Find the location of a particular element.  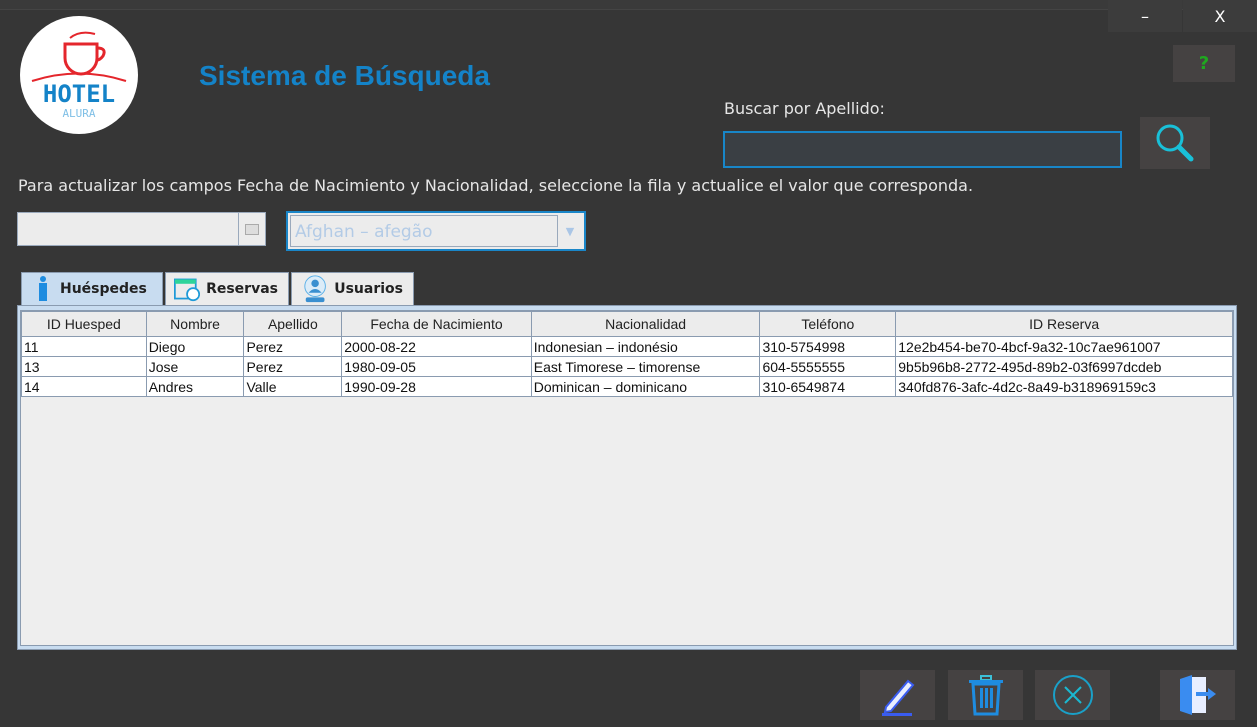

exit-button is located at coordinates (1197, 695).